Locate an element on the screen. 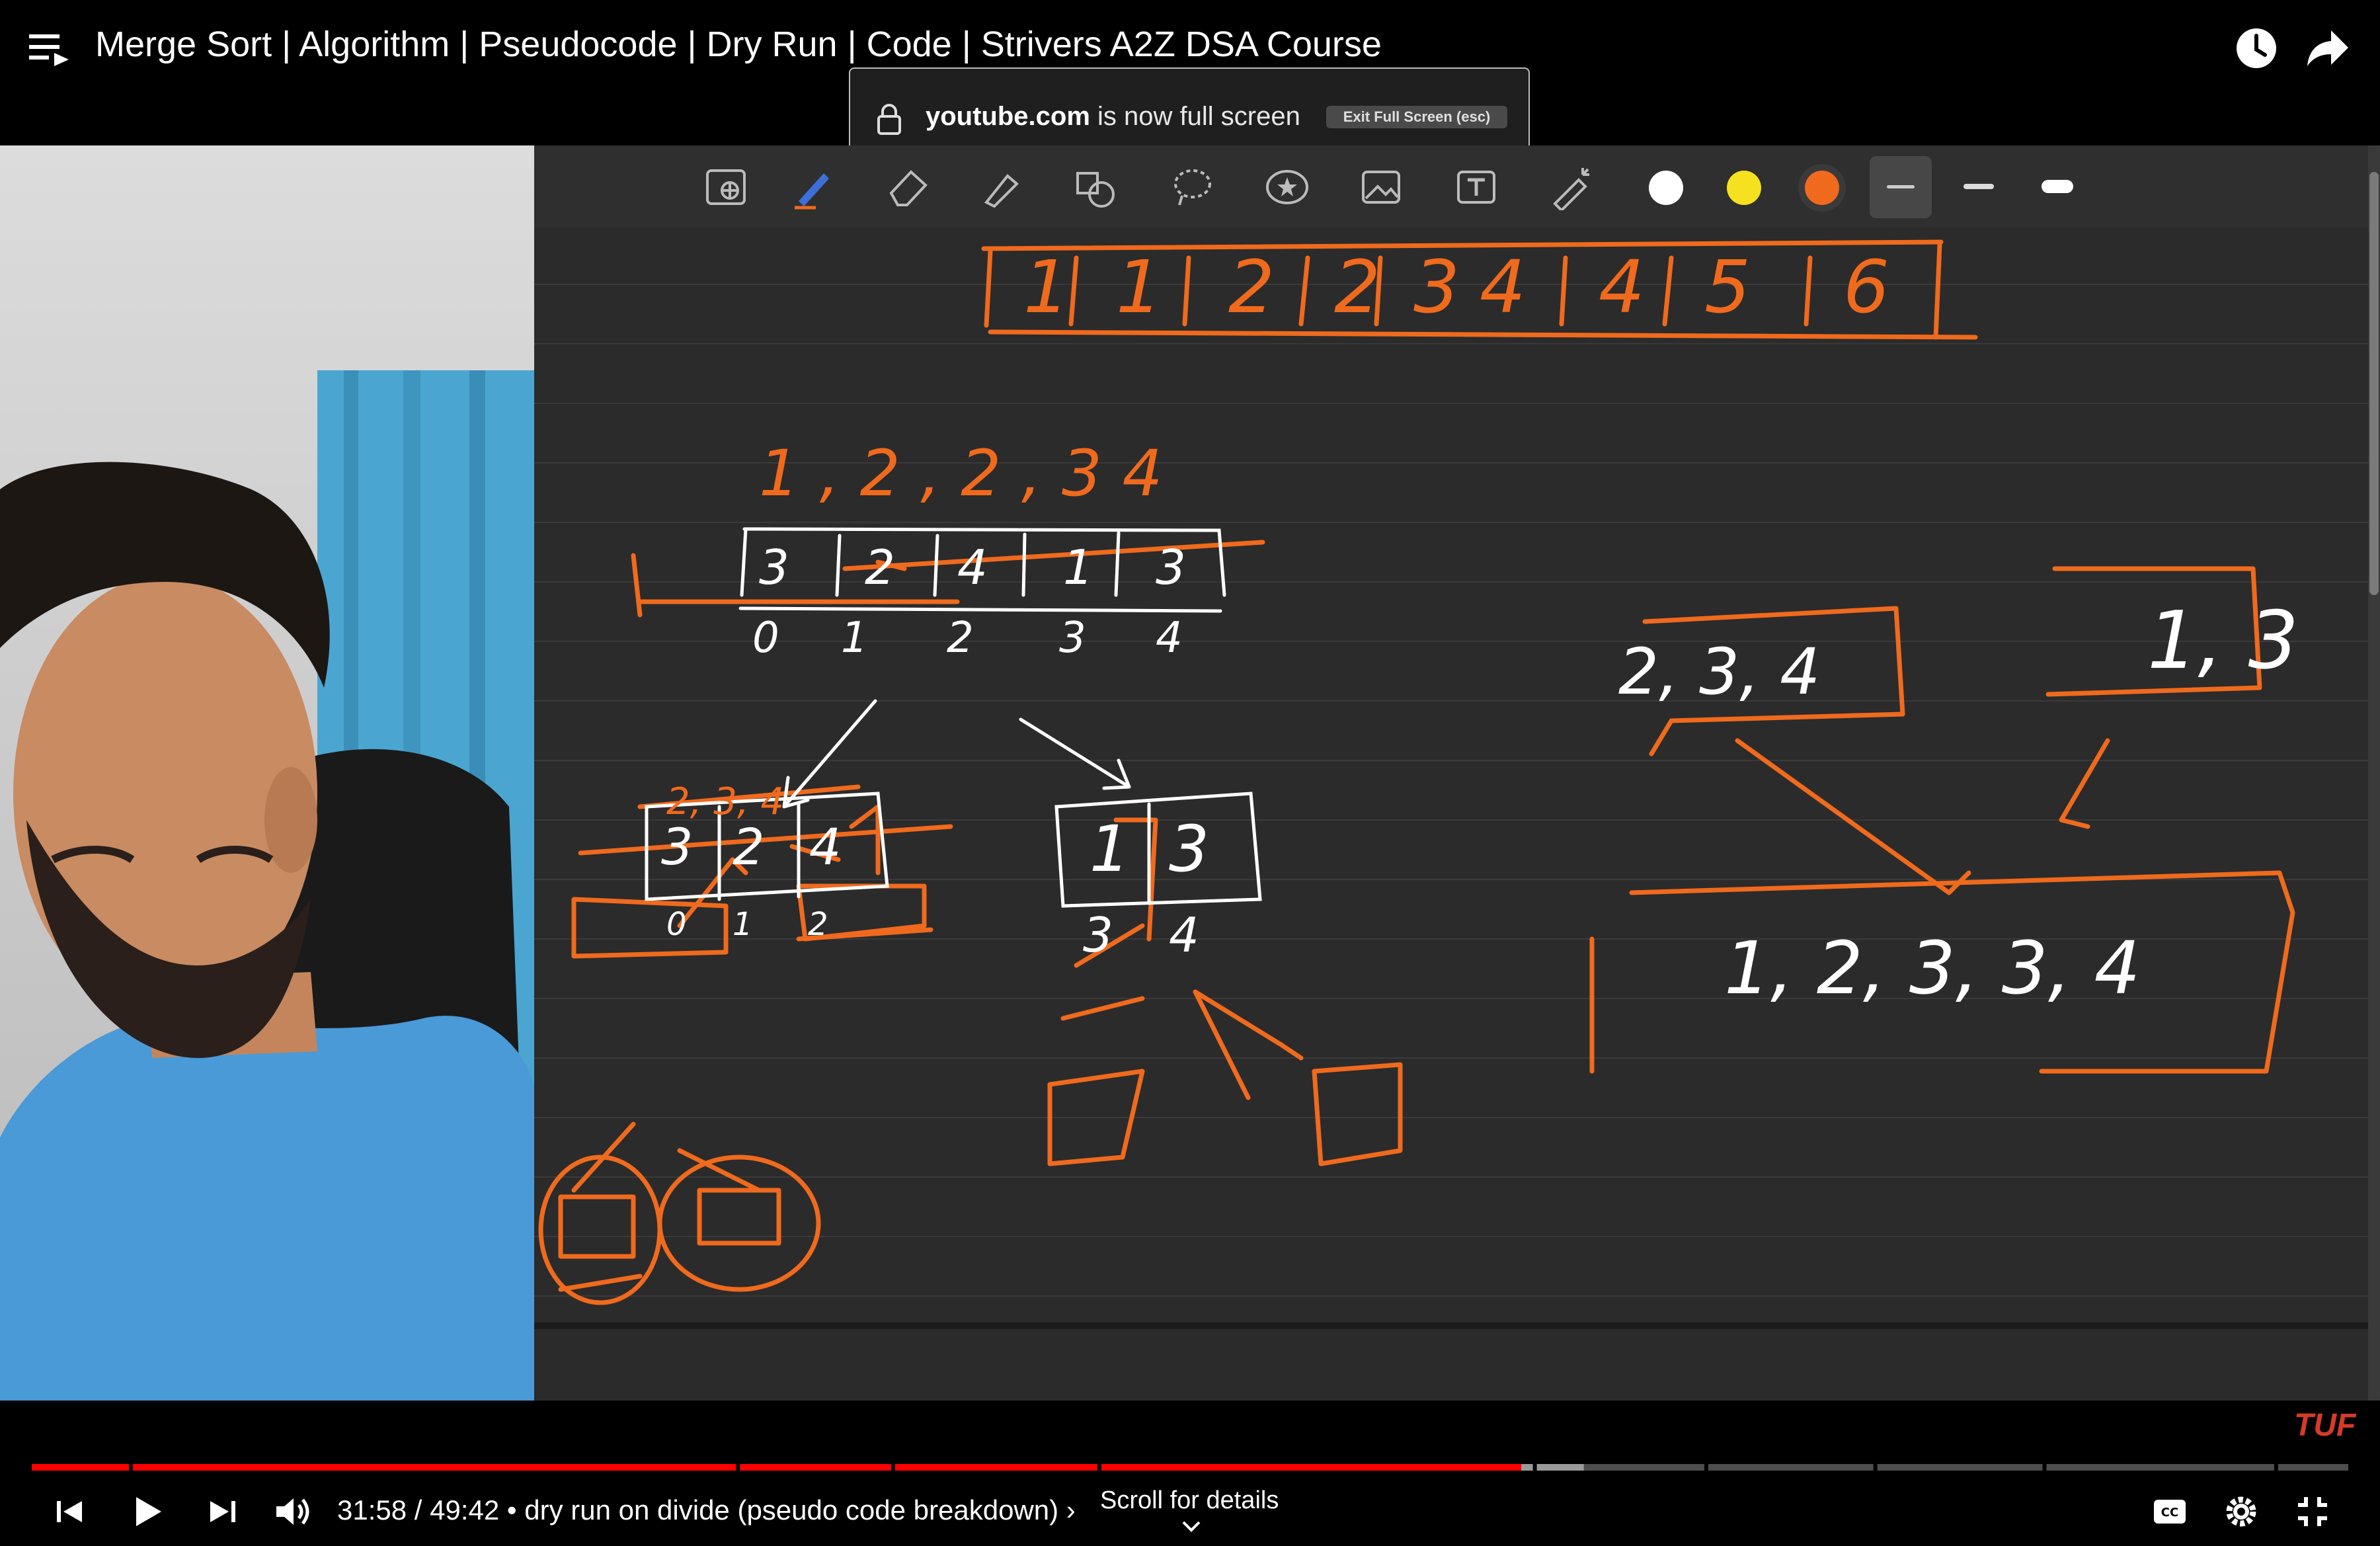  fullscreen-message-text: is now full screen is located at coordinates (1198, 116).